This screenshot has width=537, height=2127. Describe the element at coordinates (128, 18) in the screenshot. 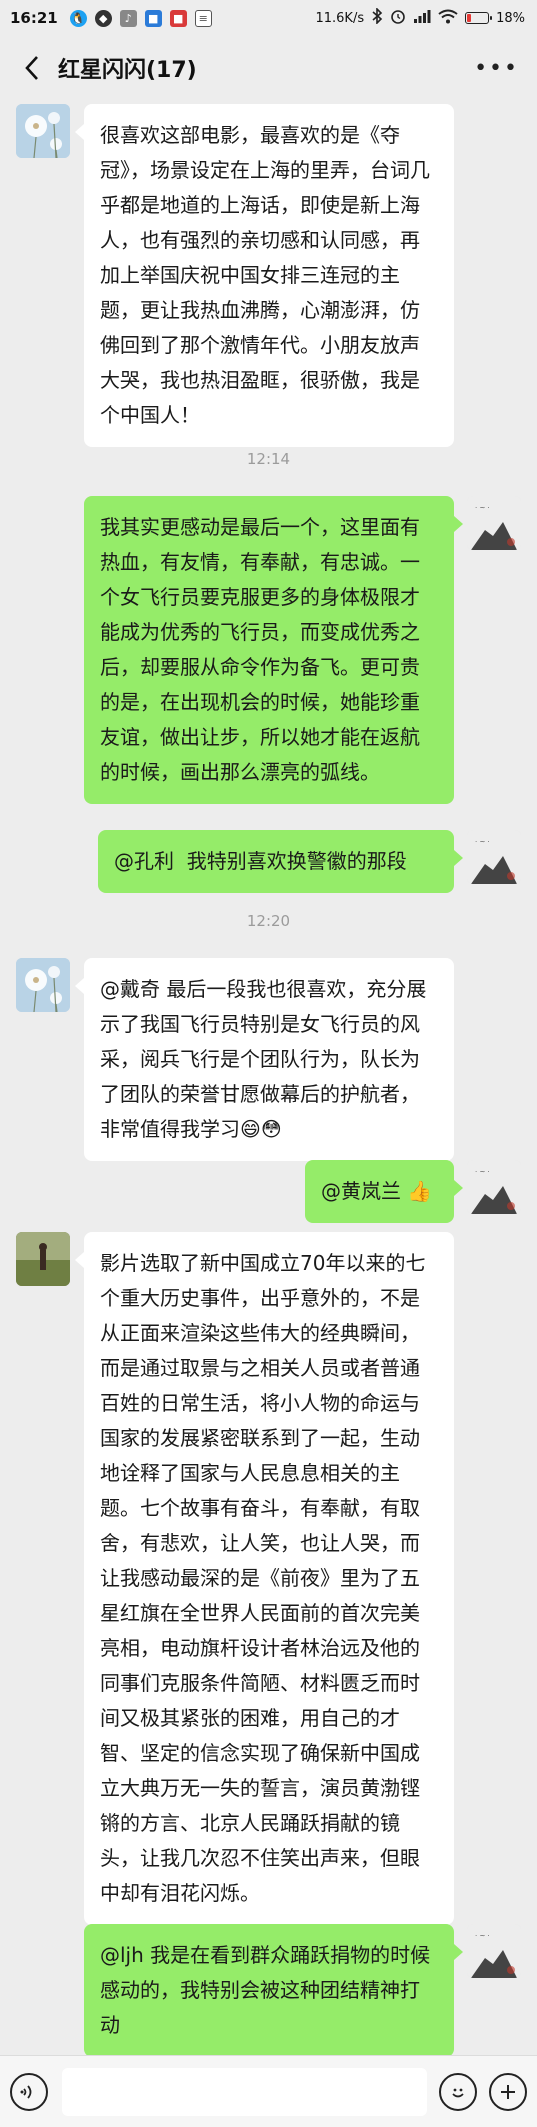

I see `music-app-icon: ♪` at that location.